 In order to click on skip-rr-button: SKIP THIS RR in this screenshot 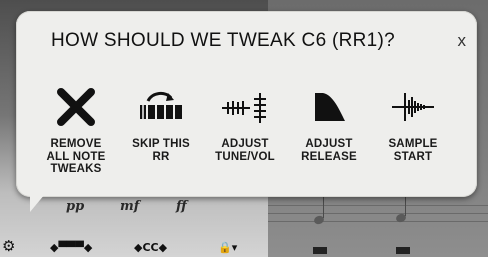, I will do `click(161, 134)`.